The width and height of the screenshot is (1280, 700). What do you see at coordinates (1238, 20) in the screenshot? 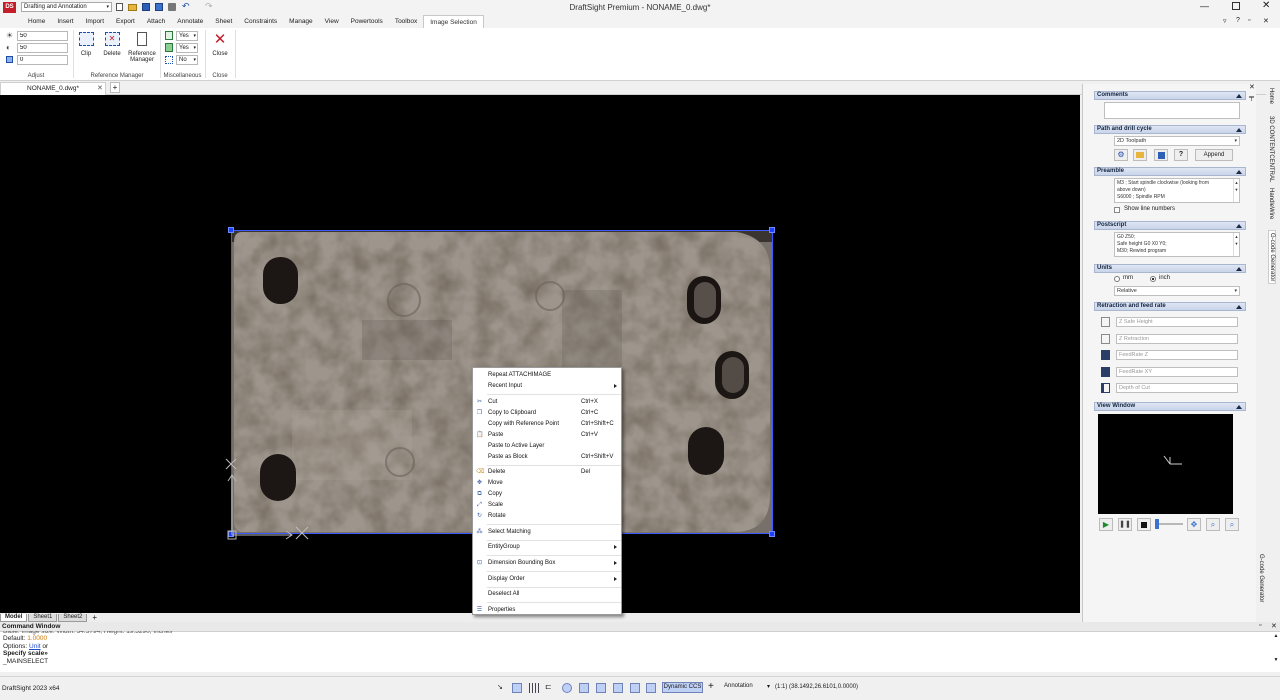
I see `help-icon: ?` at bounding box center [1238, 20].